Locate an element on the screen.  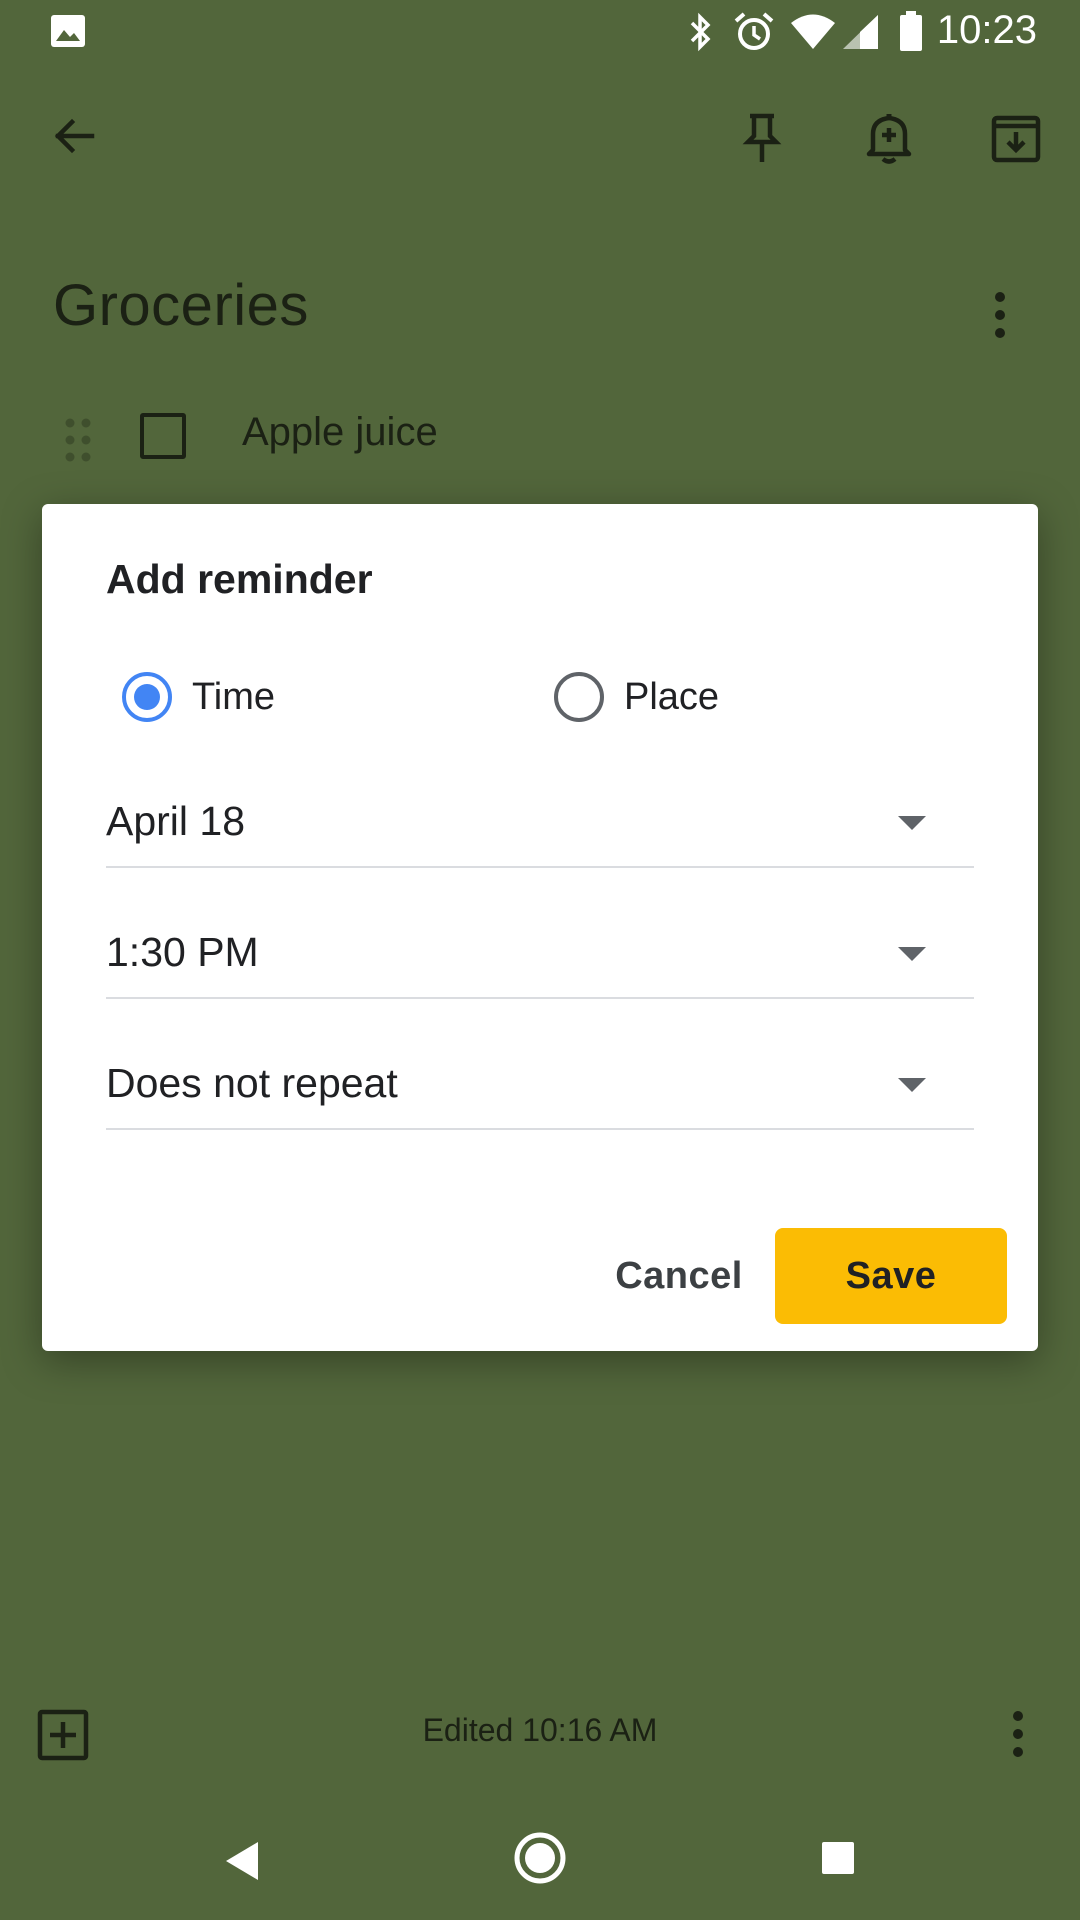
date-value: April 18 is located at coordinates (176, 821).